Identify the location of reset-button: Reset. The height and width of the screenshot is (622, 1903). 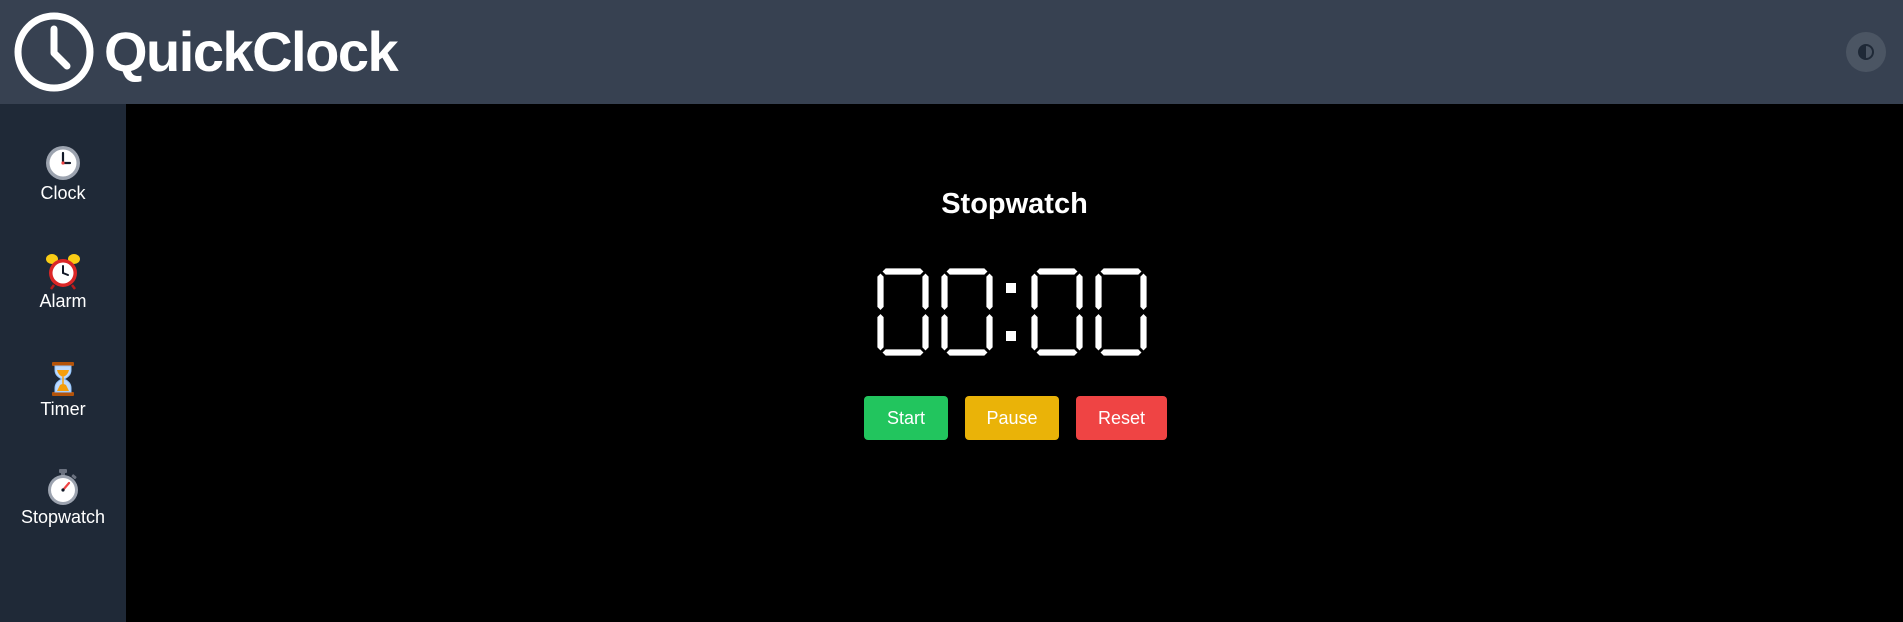
(1121, 418).